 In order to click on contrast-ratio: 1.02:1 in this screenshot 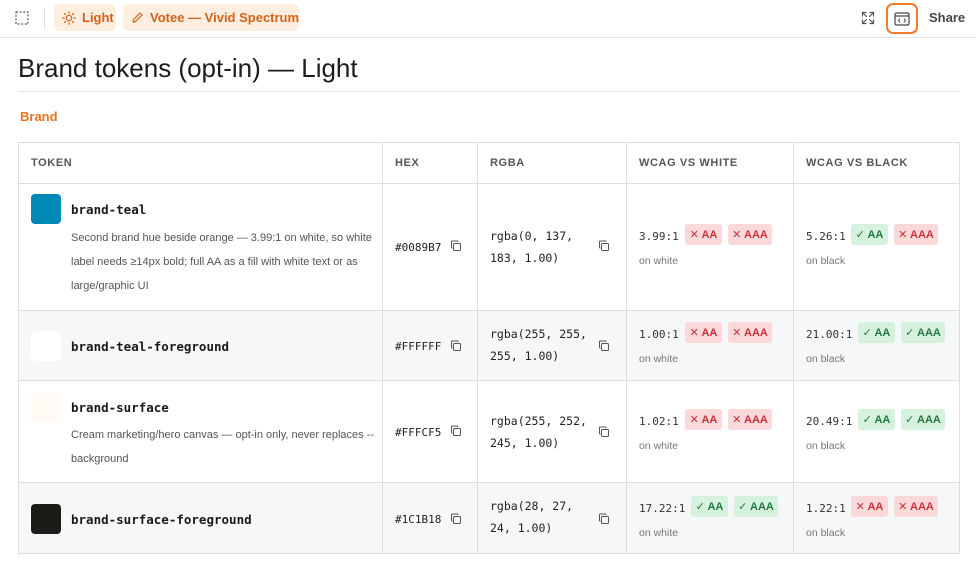, I will do `click(659, 421)`.